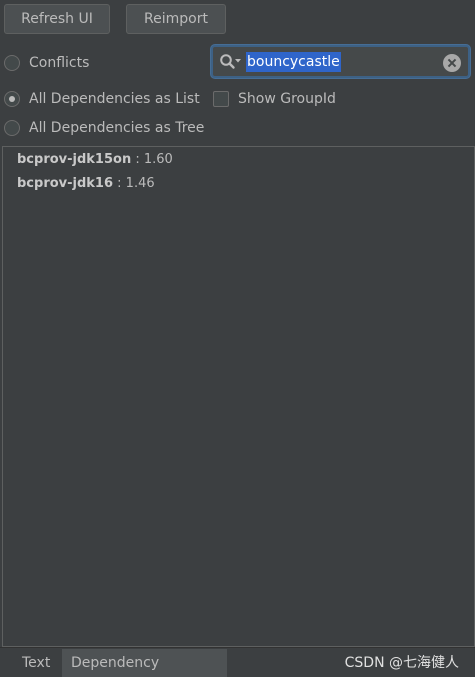 The image size is (475, 677). Describe the element at coordinates (293, 62) in the screenshot. I see `search-input: bouncycastle` at that location.